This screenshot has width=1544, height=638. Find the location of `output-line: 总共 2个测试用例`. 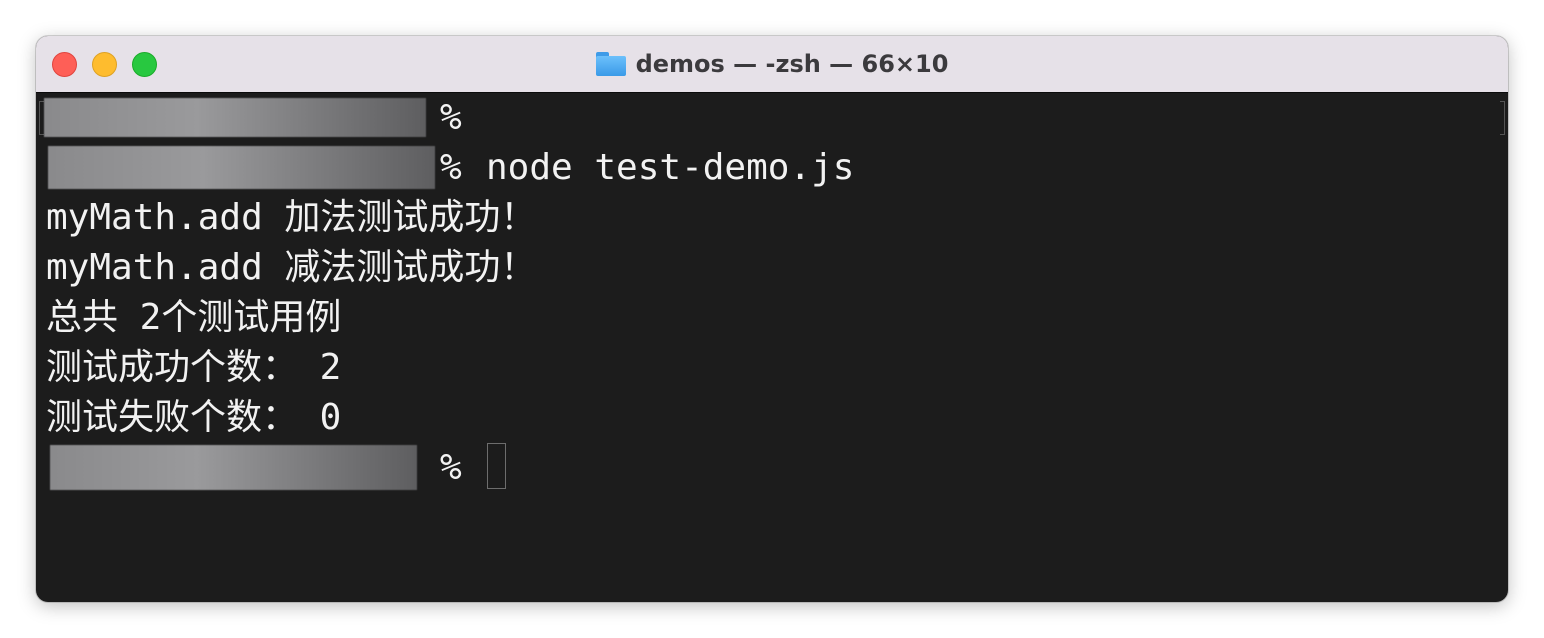

output-line: 总共 2个测试用例 is located at coordinates (194, 317).